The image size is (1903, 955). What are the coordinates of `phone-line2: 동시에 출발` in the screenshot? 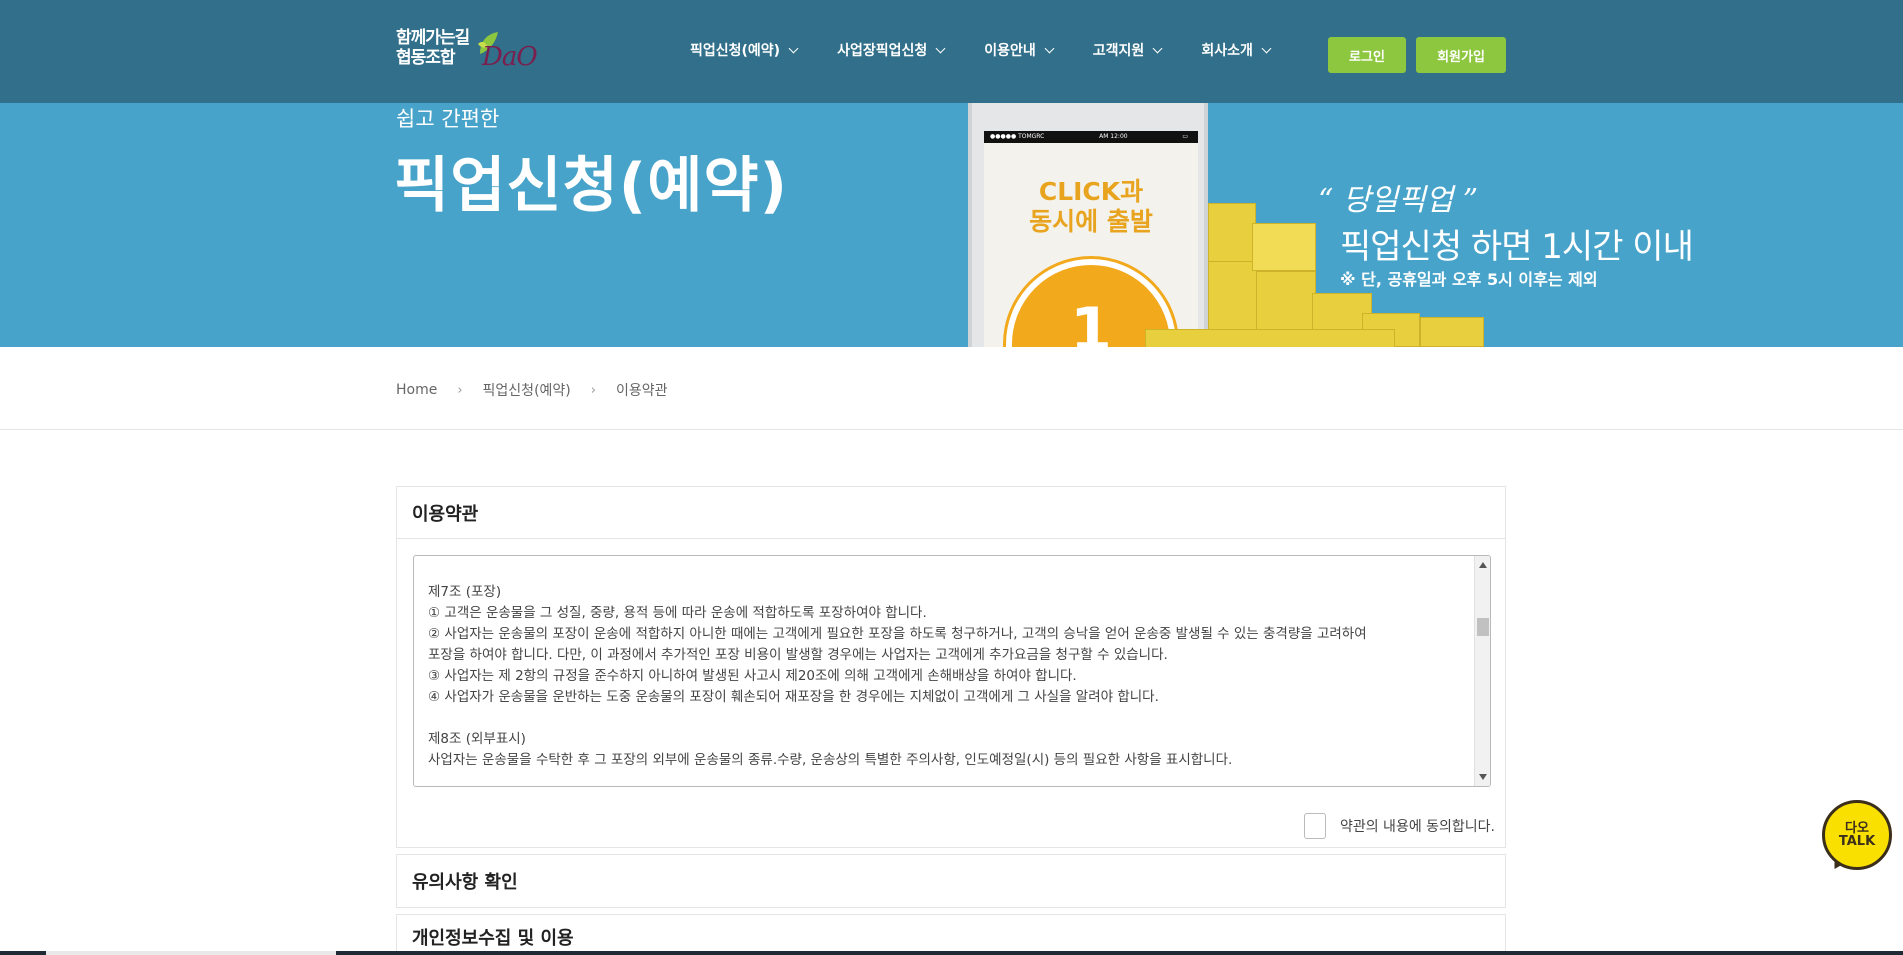 It's located at (1091, 221).